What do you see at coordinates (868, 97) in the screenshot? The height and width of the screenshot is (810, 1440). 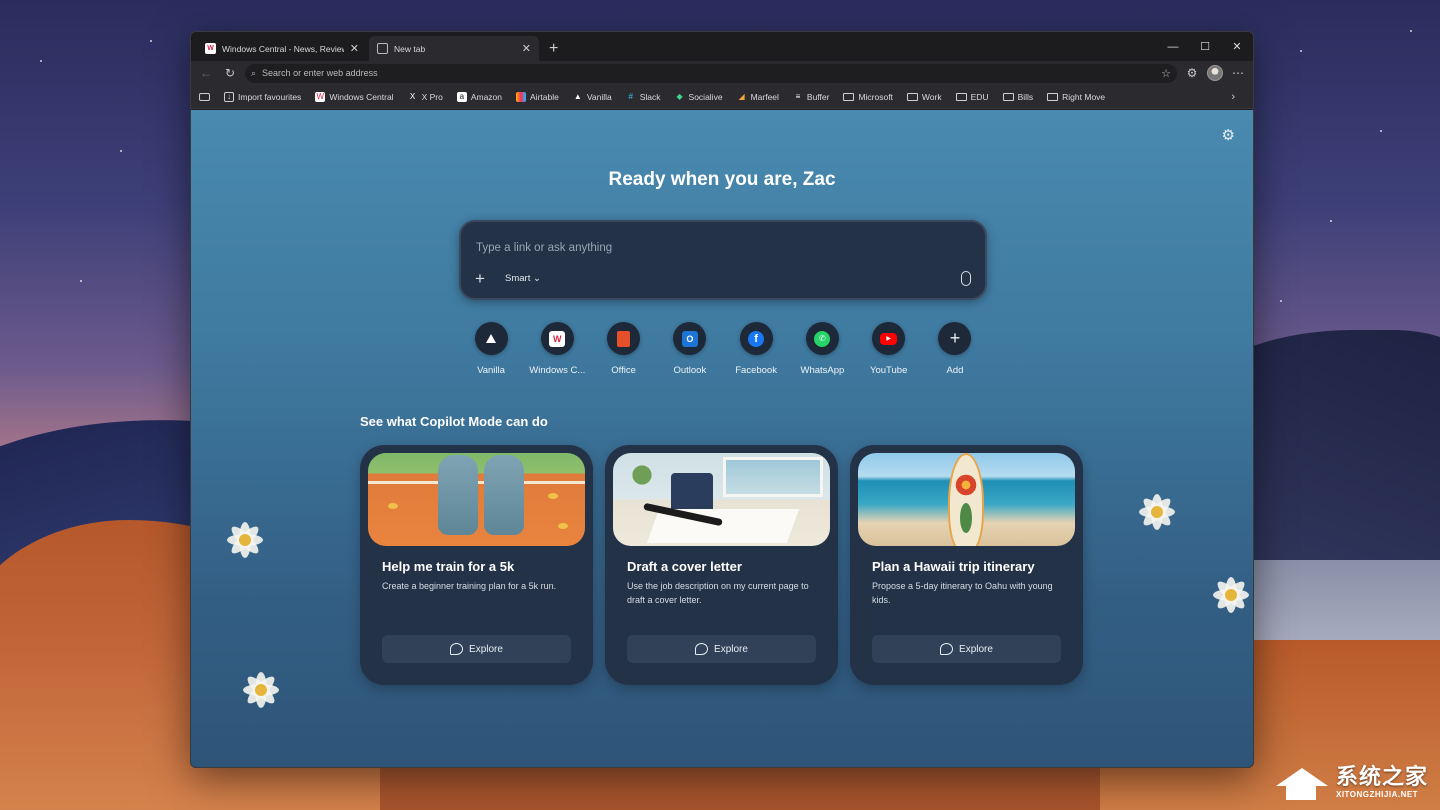 I see `bookmark-folder-microsoft: Microsoft` at bounding box center [868, 97].